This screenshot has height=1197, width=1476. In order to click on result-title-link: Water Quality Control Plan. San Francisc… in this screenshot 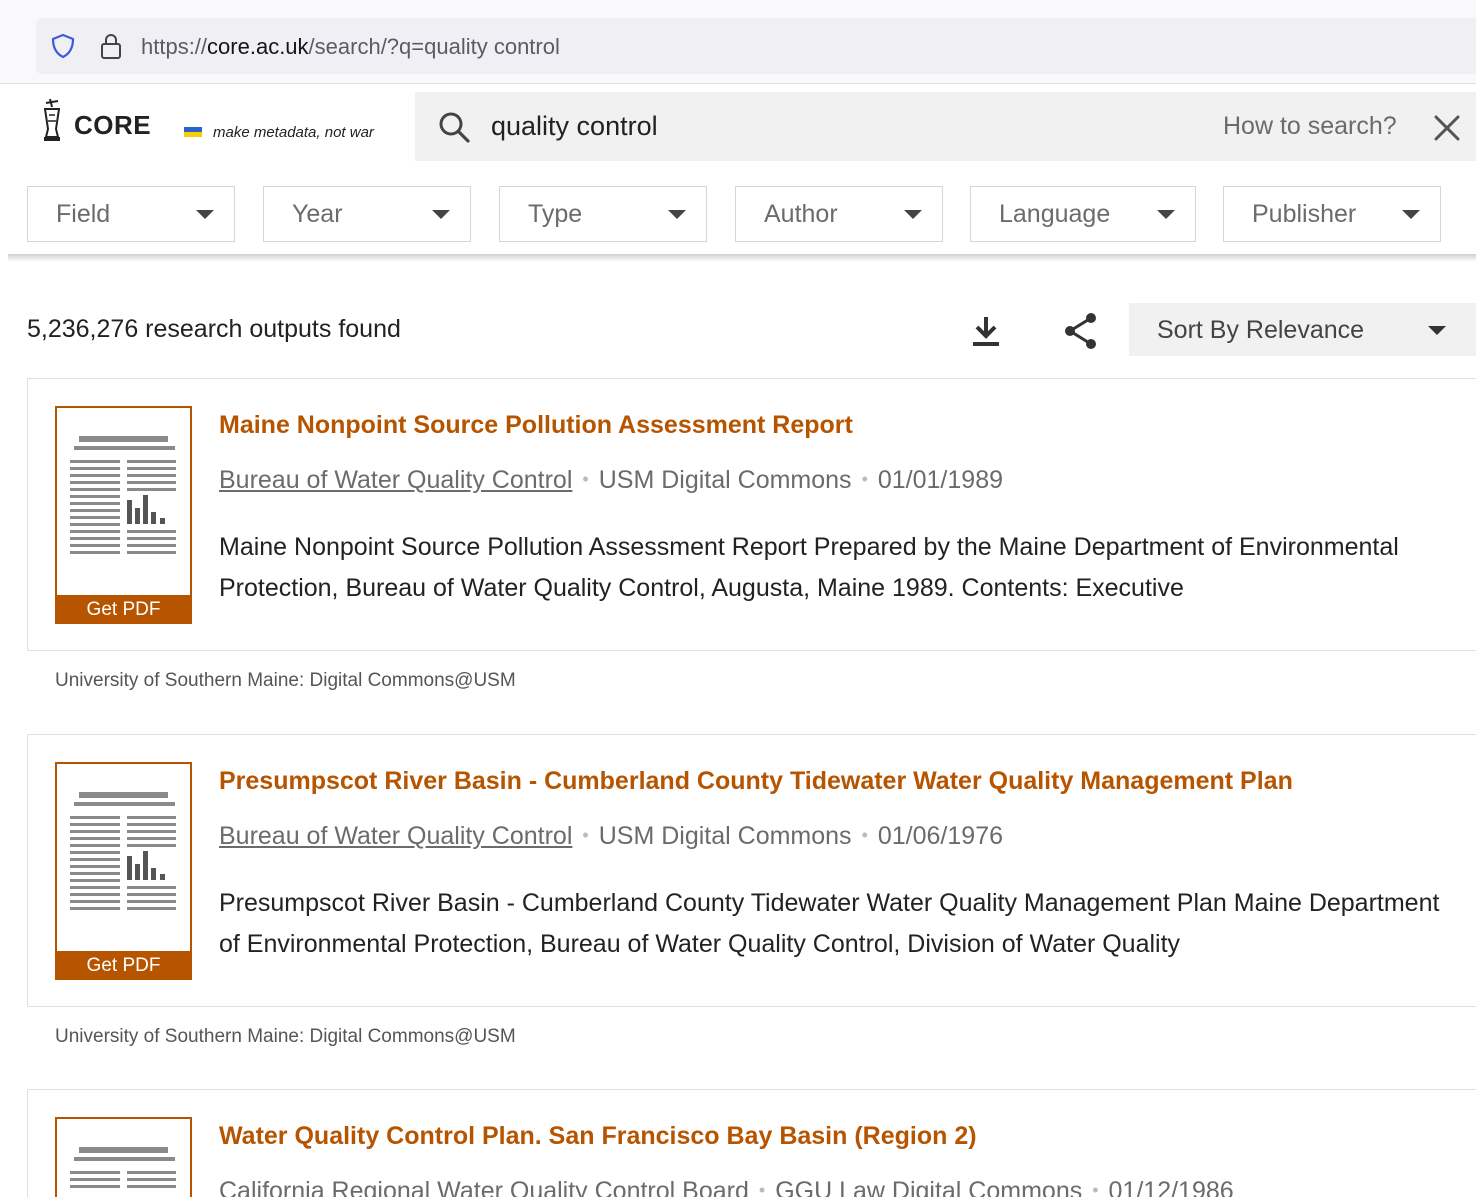, I will do `click(598, 1136)`.